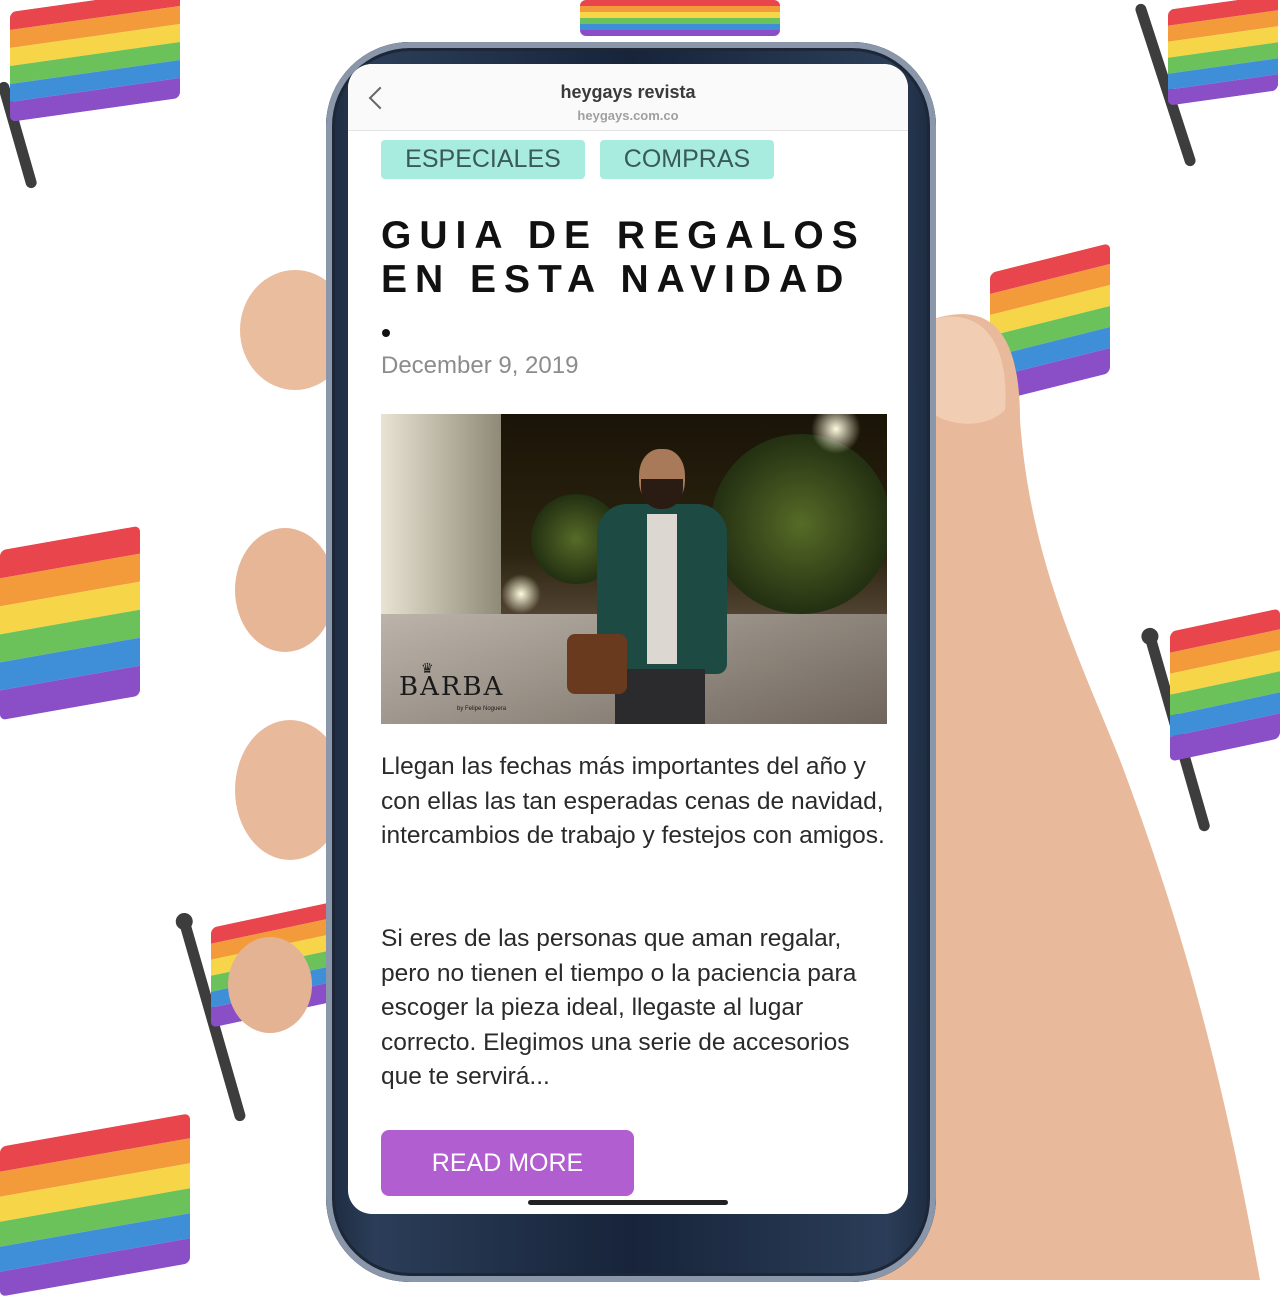  Describe the element at coordinates (799, 524) in the screenshot. I see `photo-tree` at that location.